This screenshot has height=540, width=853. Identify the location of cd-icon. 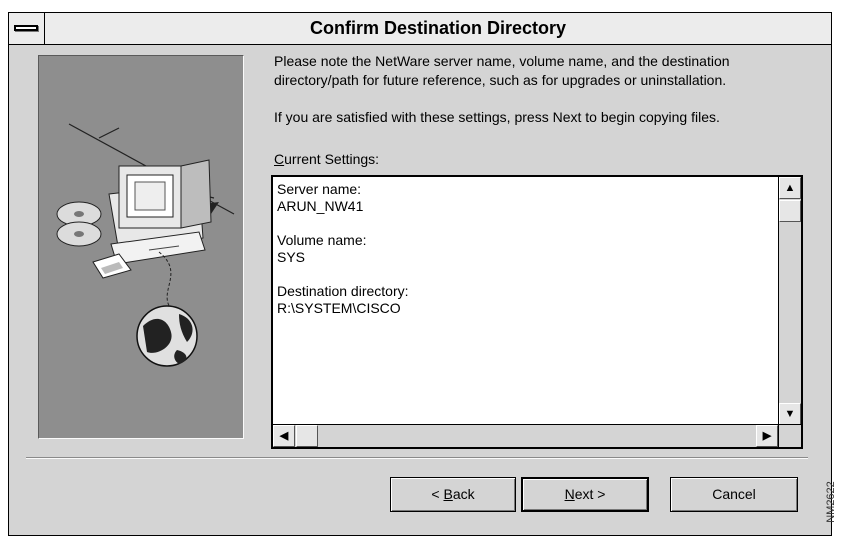
(79, 224).